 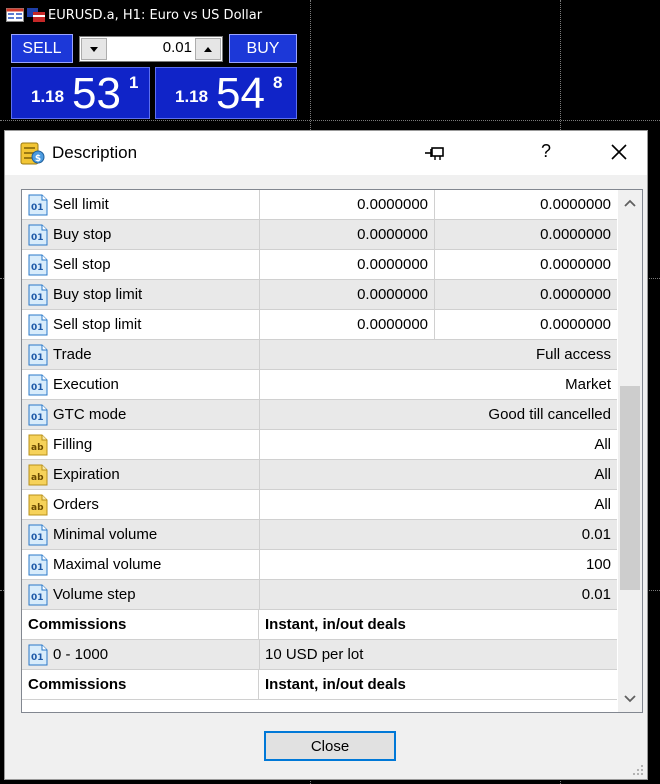 What do you see at coordinates (155, 15) in the screenshot?
I see `chart-title-text: EURUSD.a, H1: Euro vs US Dollar` at bounding box center [155, 15].